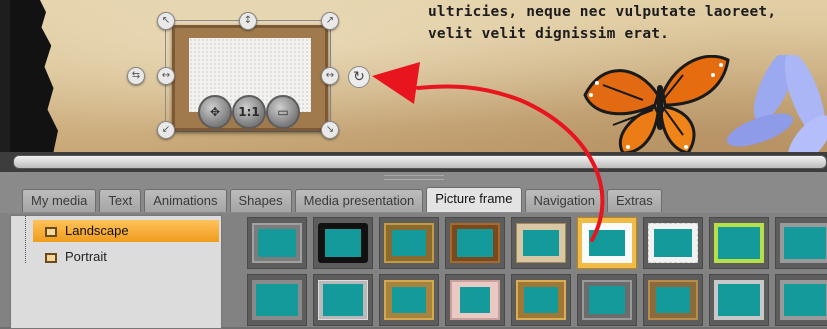 Image resolution: width=827 pixels, height=329 pixels. What do you see at coordinates (607, 243) in the screenshot?
I see `frame-thumbnail-selected` at bounding box center [607, 243].